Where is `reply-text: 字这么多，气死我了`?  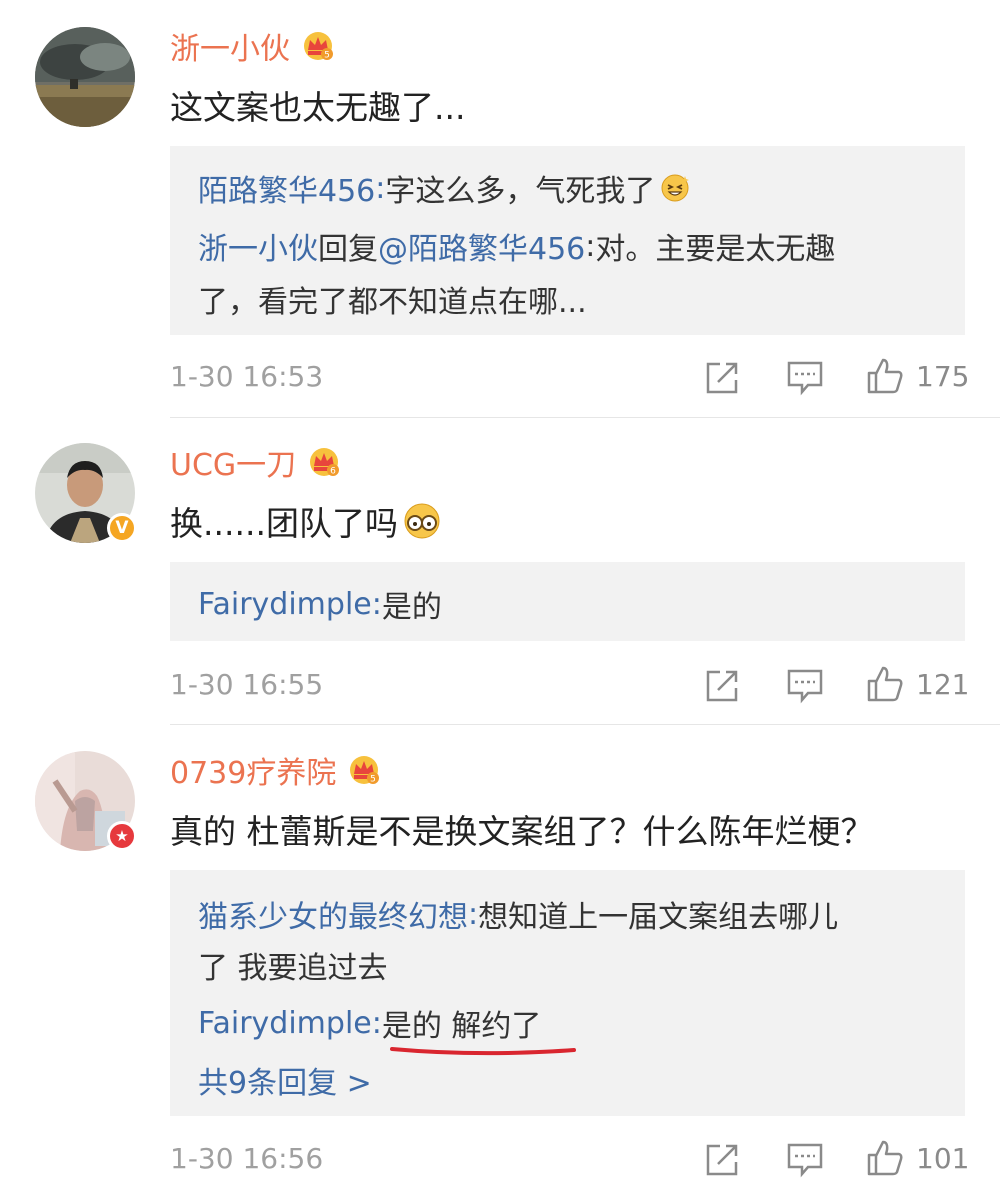
reply-text: 字这么多，气死我了 is located at coordinates (520, 191).